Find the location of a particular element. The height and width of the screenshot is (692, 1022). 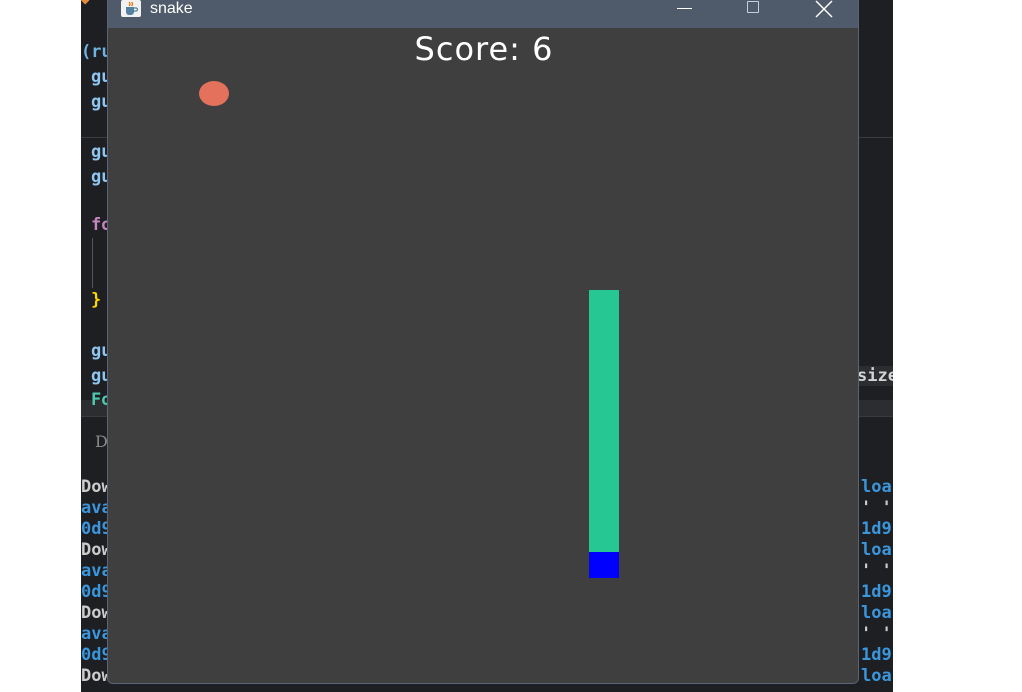

window-titlebar: snake is located at coordinates (483, 14).